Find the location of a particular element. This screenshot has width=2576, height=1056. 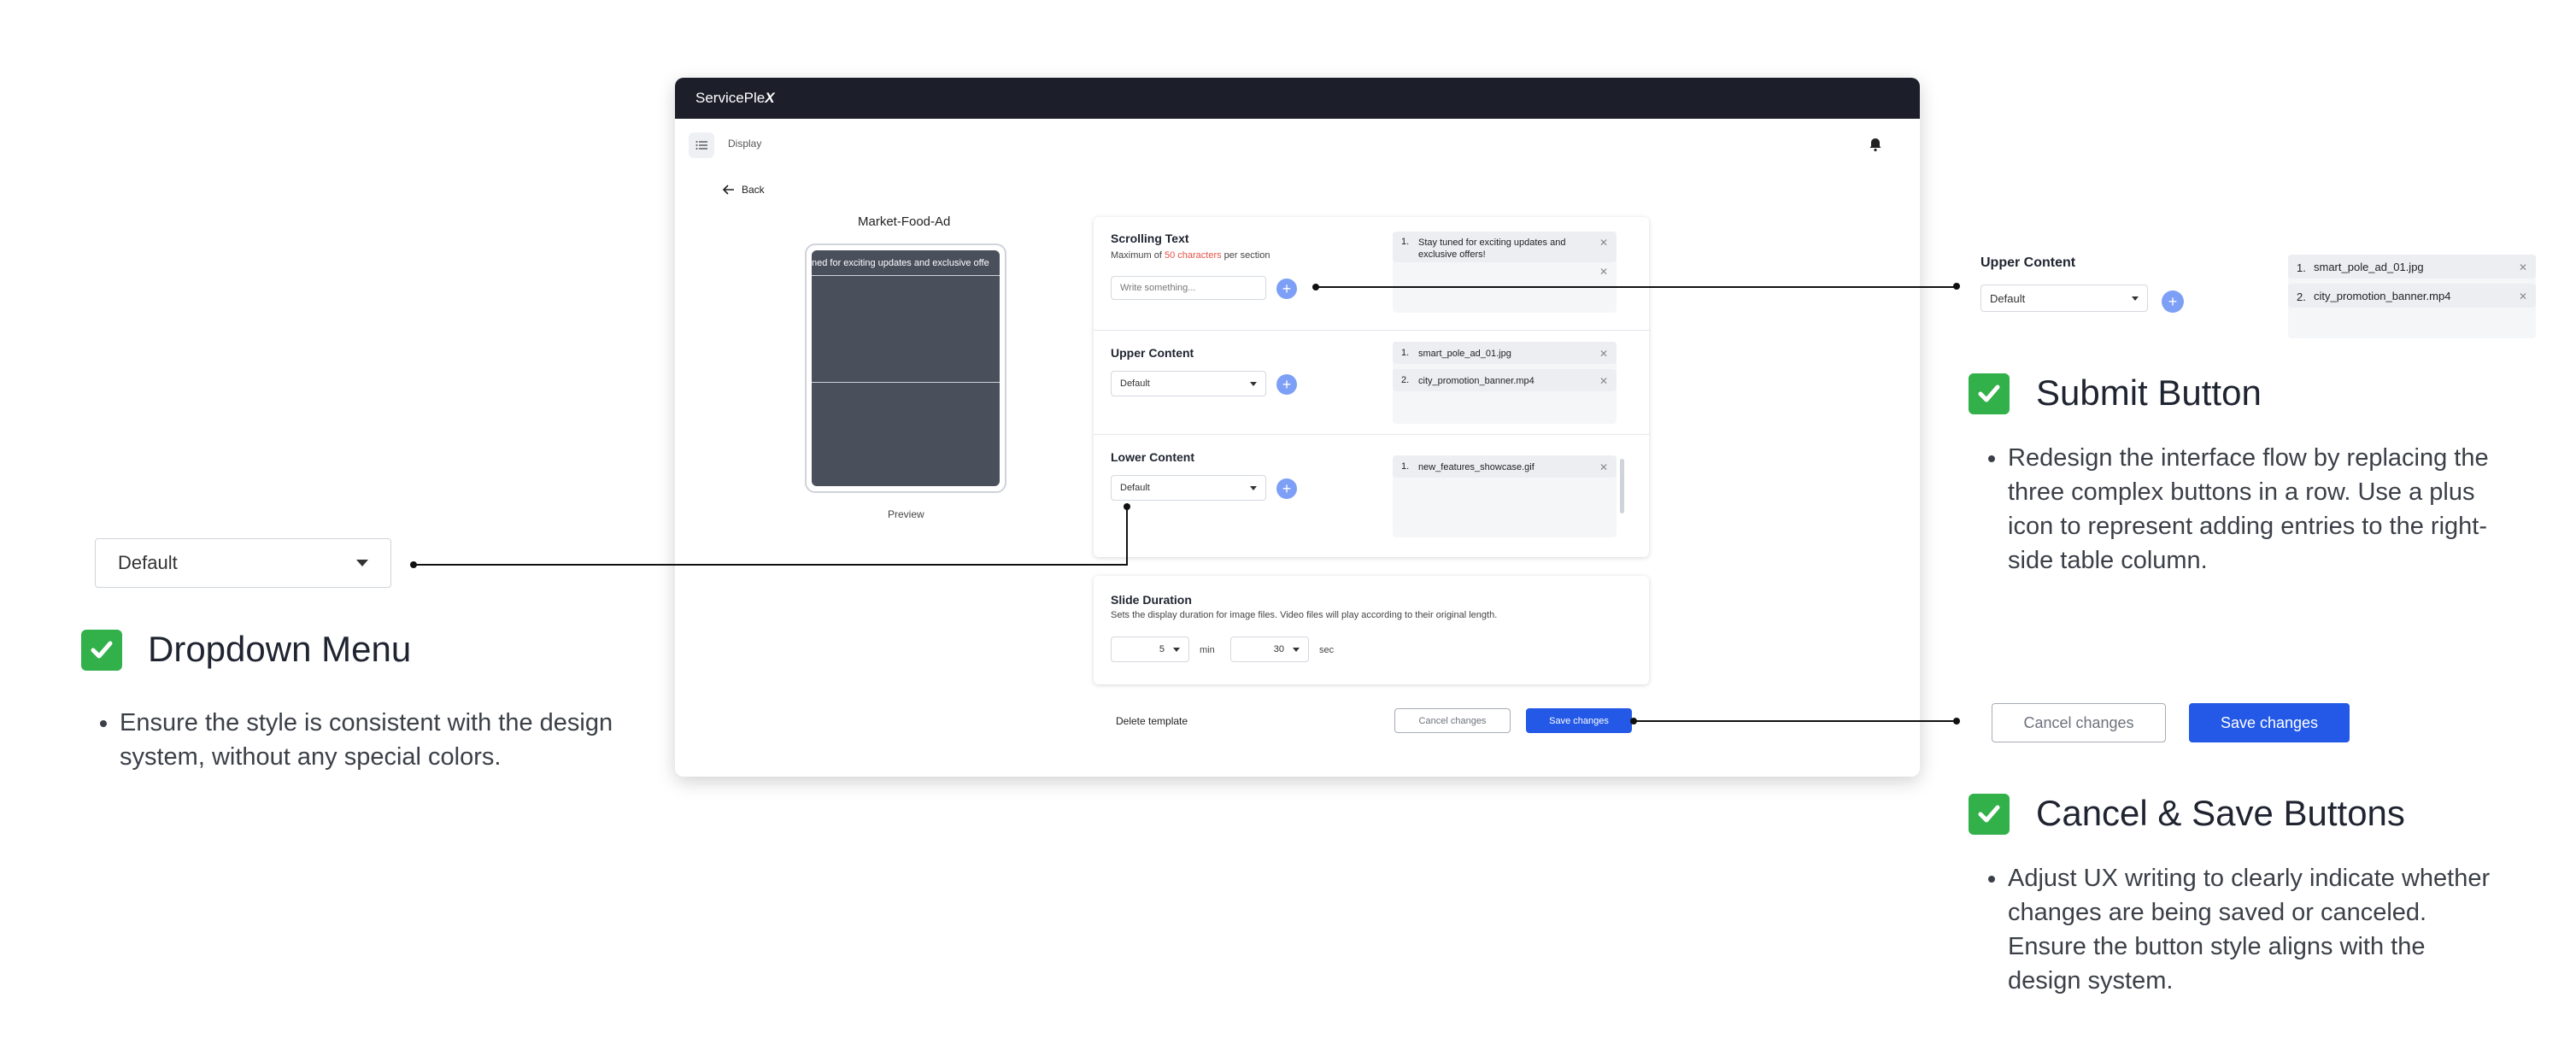

delete-template-button: Delete template is located at coordinates (1152, 721).